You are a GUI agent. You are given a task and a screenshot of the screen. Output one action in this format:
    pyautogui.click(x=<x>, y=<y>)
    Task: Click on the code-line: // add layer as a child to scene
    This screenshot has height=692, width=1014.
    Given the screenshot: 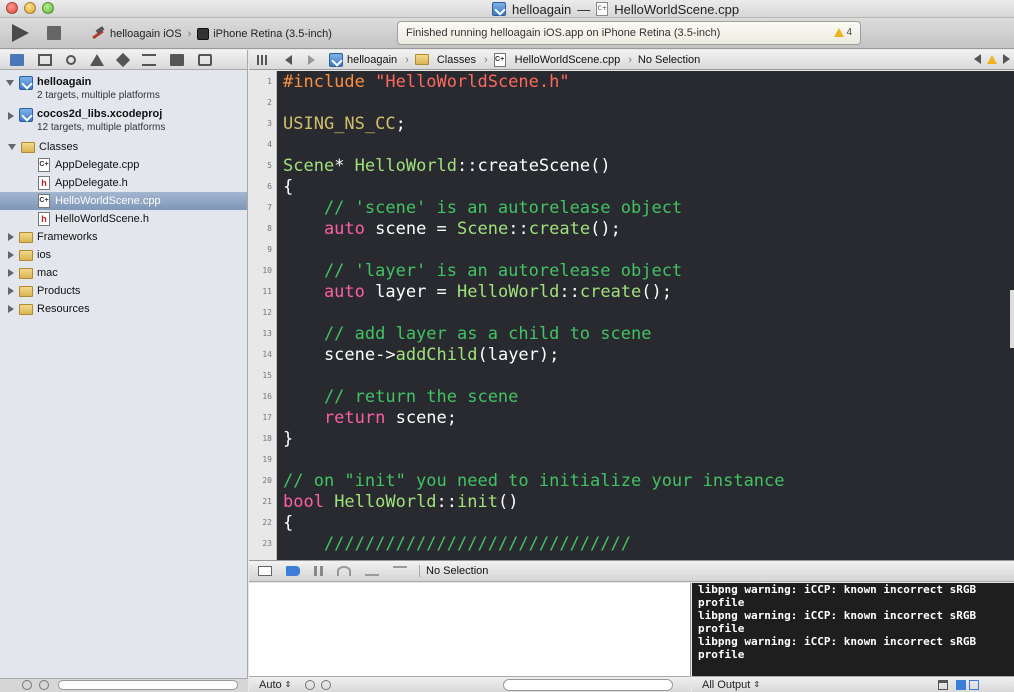 What is the action you would take?
    pyautogui.click(x=467, y=334)
    